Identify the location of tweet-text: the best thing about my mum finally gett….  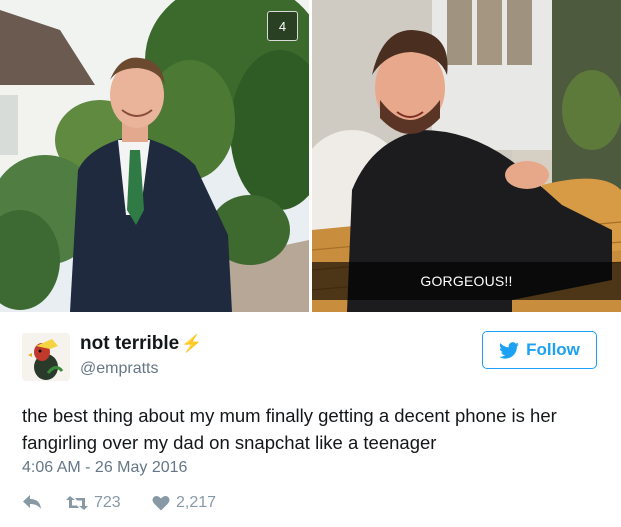
(289, 429).